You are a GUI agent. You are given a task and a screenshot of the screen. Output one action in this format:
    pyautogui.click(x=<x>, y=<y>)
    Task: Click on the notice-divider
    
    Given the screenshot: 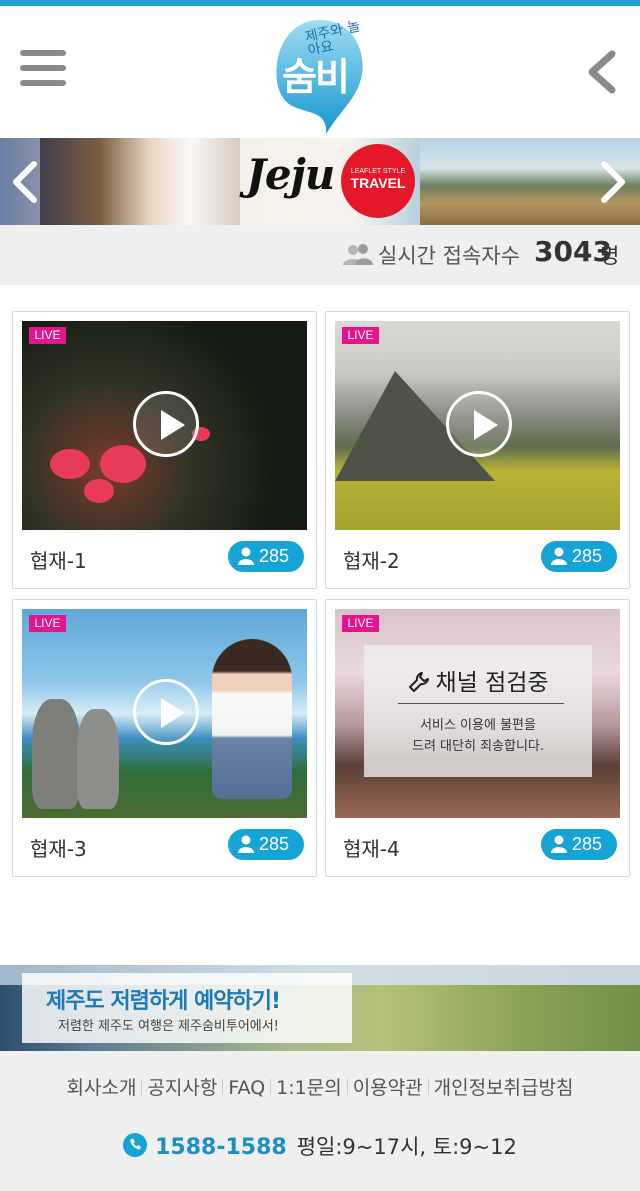 What is the action you would take?
    pyautogui.click(x=481, y=703)
    